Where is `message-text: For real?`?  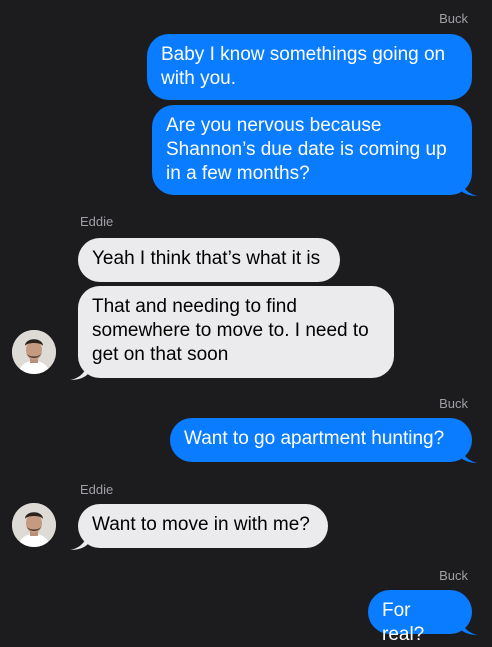
message-text: For real? is located at coordinates (403, 622).